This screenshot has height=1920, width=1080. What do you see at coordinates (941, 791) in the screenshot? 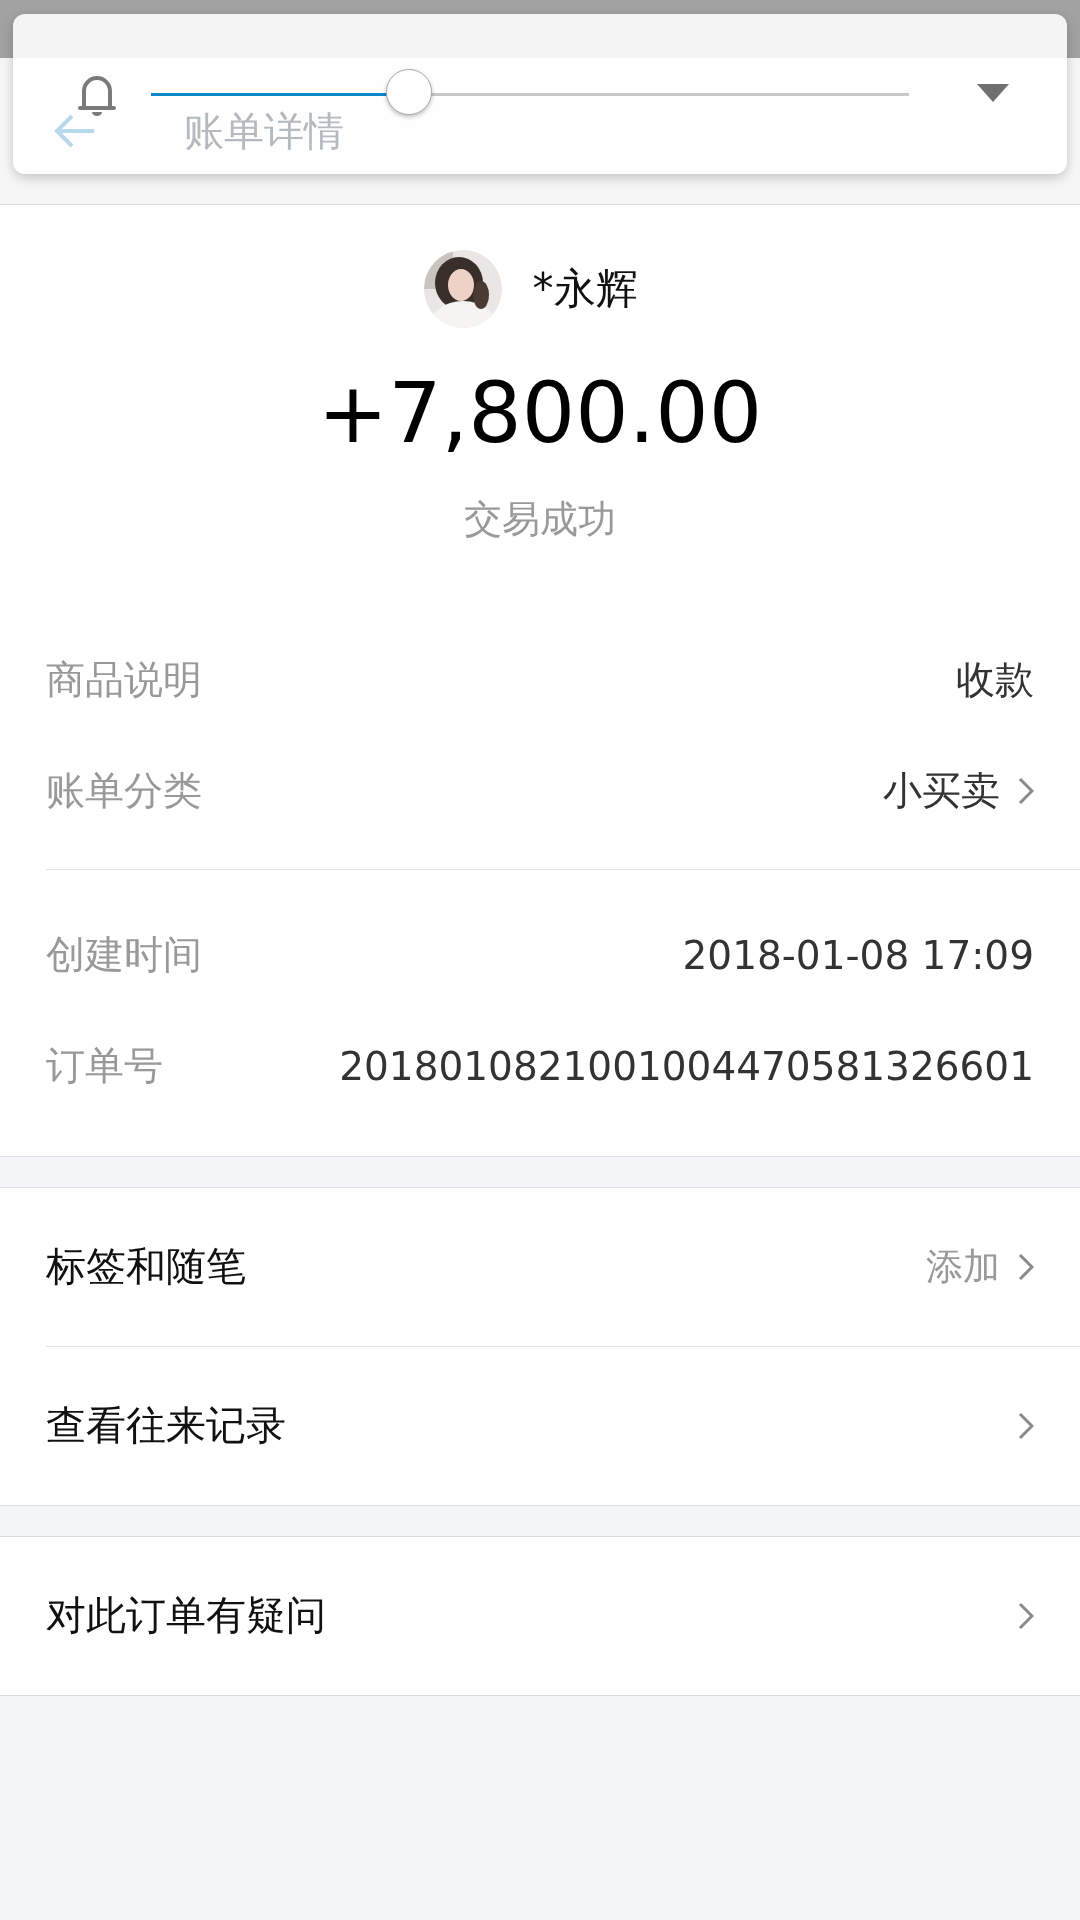
I see `detail-value: 小买卖` at bounding box center [941, 791].